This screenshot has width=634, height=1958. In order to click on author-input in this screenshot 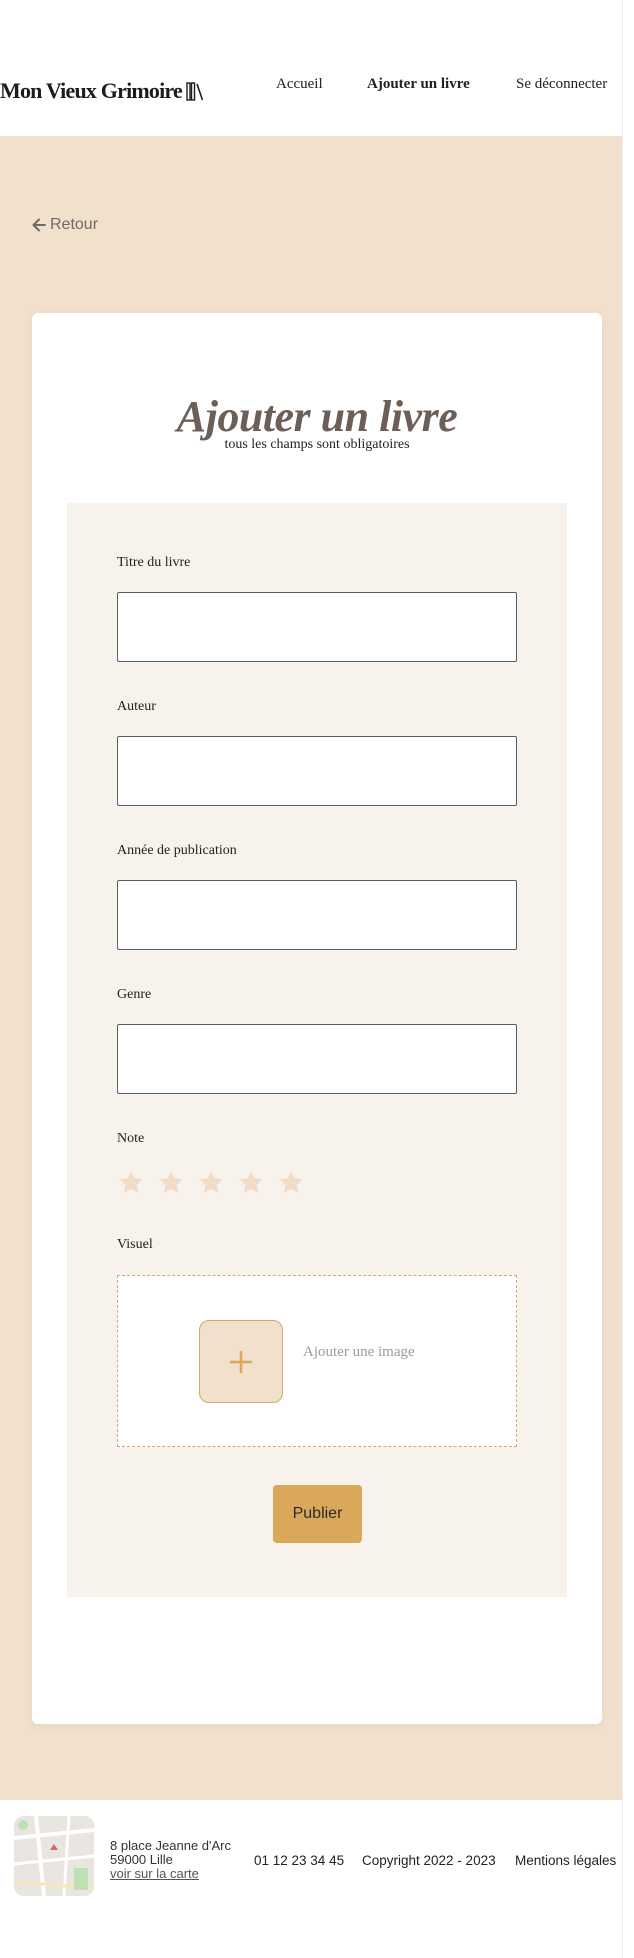, I will do `click(317, 771)`.